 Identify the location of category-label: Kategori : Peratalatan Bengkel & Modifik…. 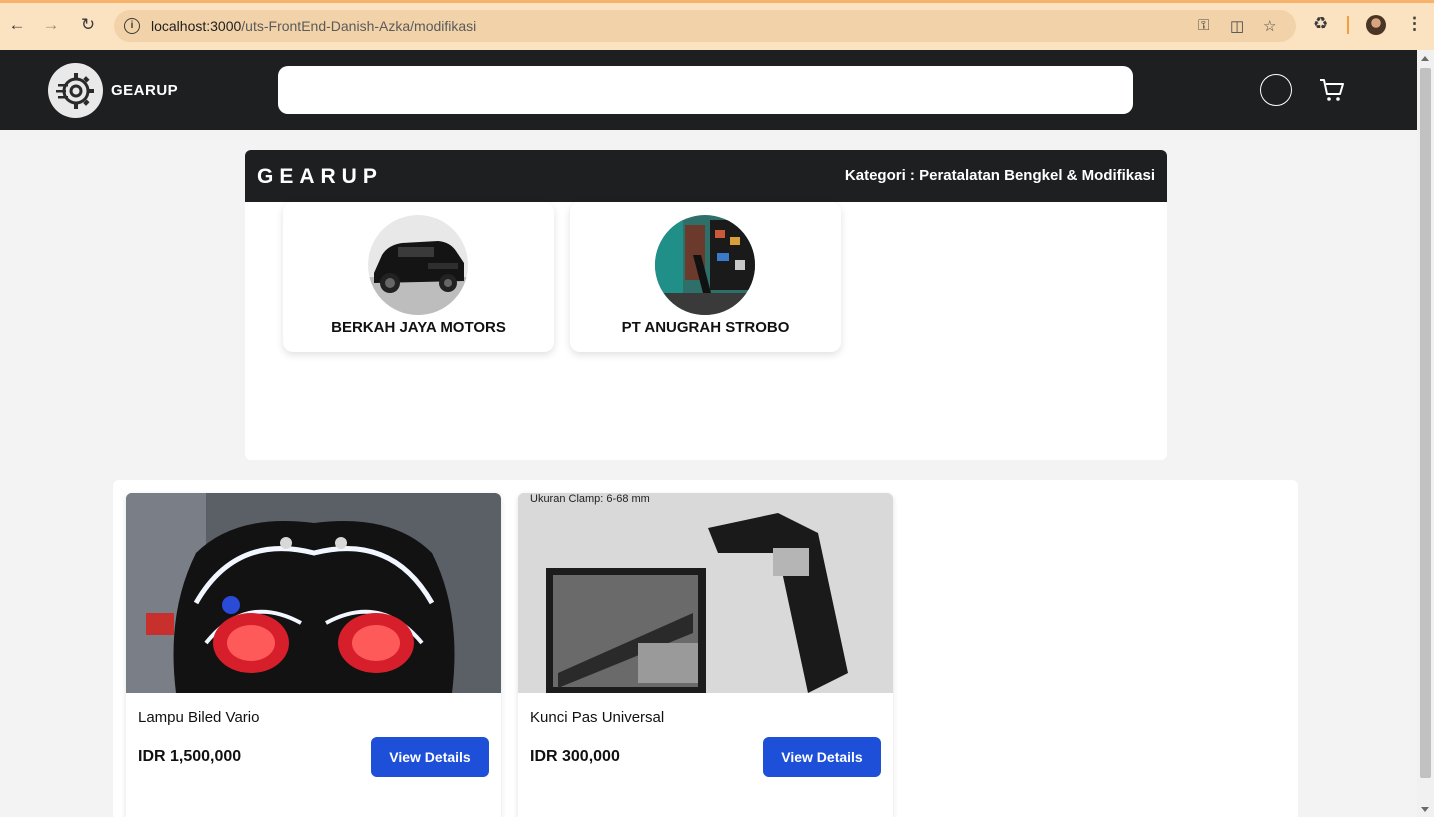
(999, 175).